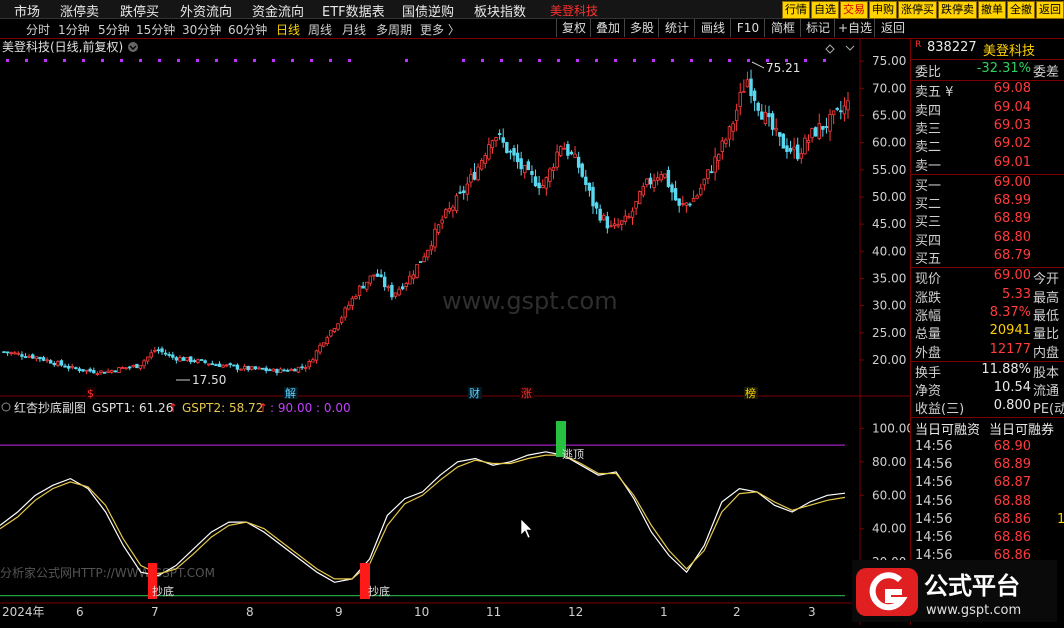 This screenshot has height=628, width=1064. Describe the element at coordinates (428, 10) in the screenshot. I see `menu-repo: 国债逆购` at that location.